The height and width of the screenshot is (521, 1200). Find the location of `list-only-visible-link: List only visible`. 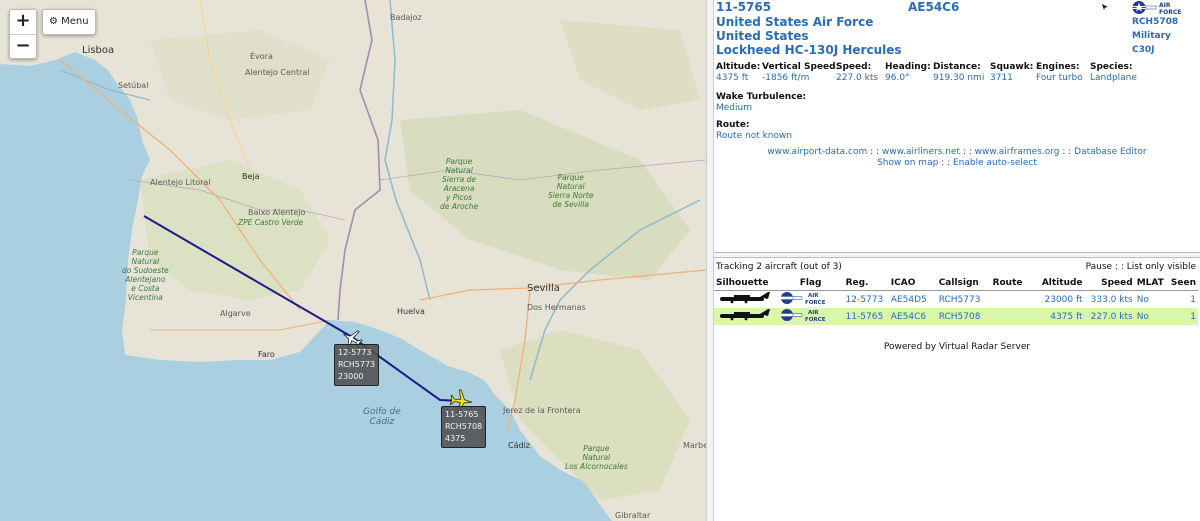

list-only-visible-link: List only visible is located at coordinates (1161, 267).